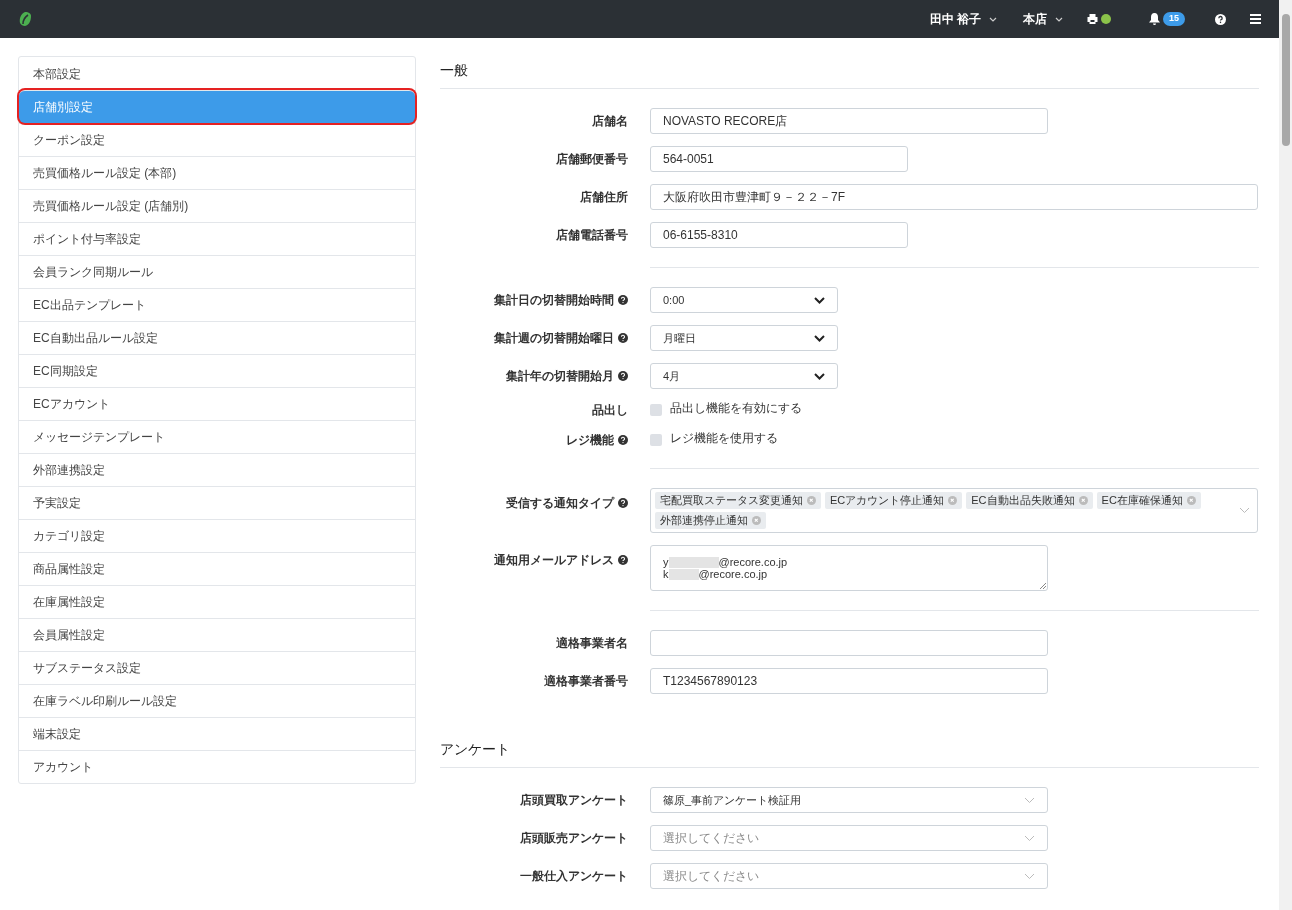  Describe the element at coordinates (590, 440) in the screenshot. I see `field-label: レジ機能` at that location.